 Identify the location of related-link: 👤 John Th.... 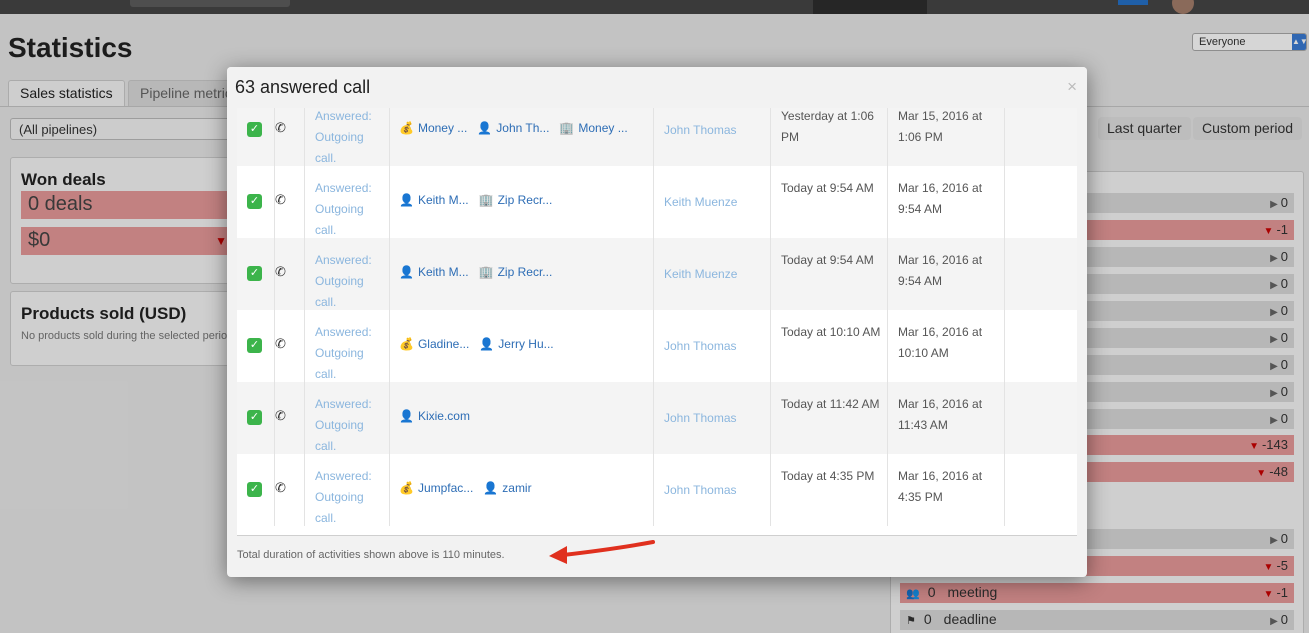
(513, 128).